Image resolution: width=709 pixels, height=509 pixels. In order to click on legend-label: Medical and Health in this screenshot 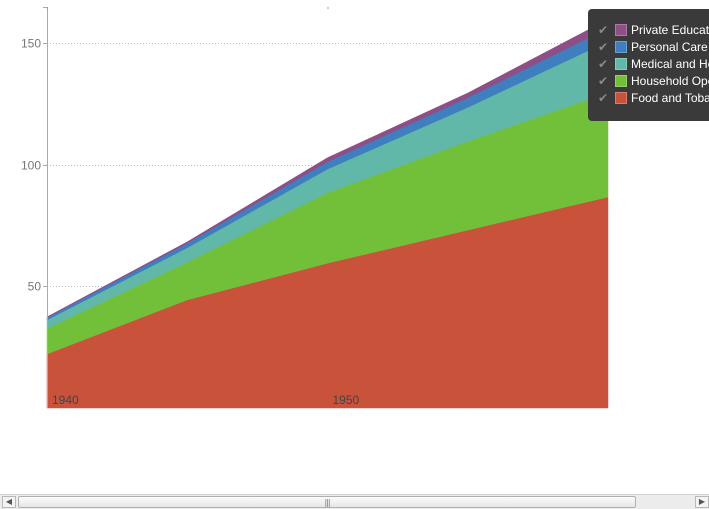, I will do `click(670, 63)`.